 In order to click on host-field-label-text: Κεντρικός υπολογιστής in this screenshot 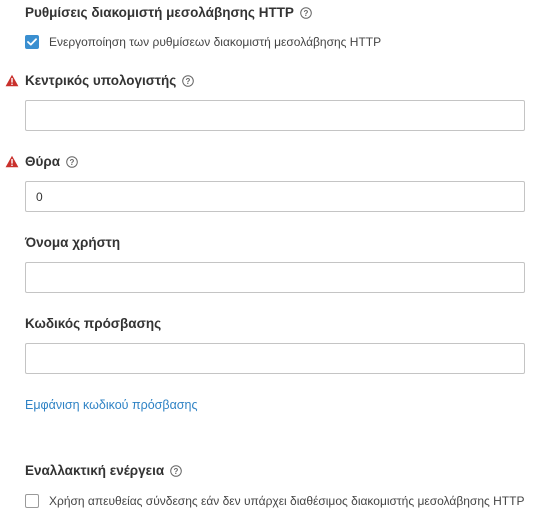, I will do `click(101, 80)`.